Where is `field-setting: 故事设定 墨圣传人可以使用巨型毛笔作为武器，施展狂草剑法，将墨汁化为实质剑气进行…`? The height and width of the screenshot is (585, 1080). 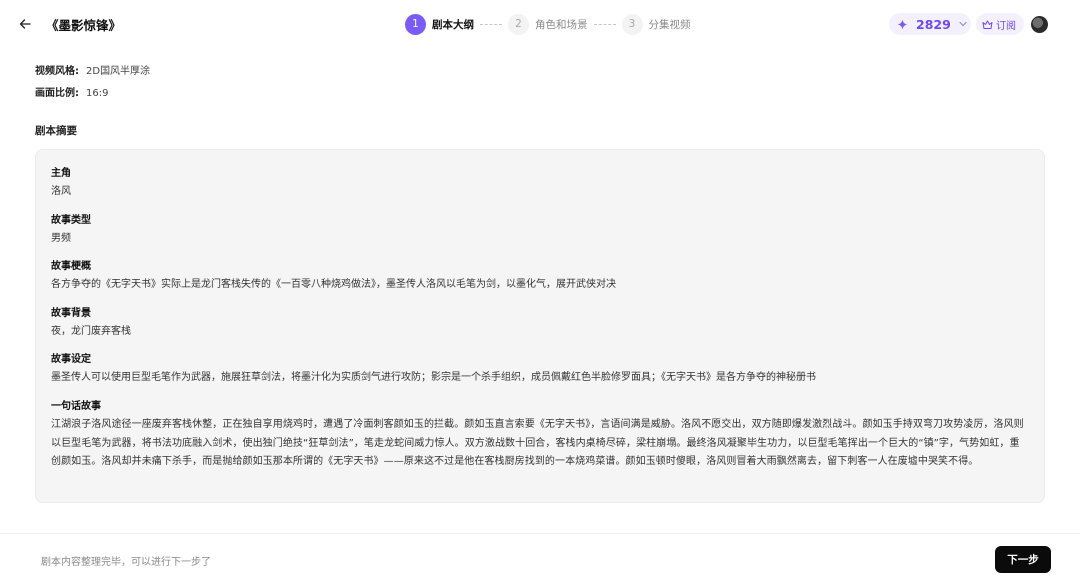
field-setting: 故事设定 墨圣传人可以使用巨型毛笔作为武器，施展狂草剑法，将墨汁化为实质剑气进行… is located at coordinates (539, 370).